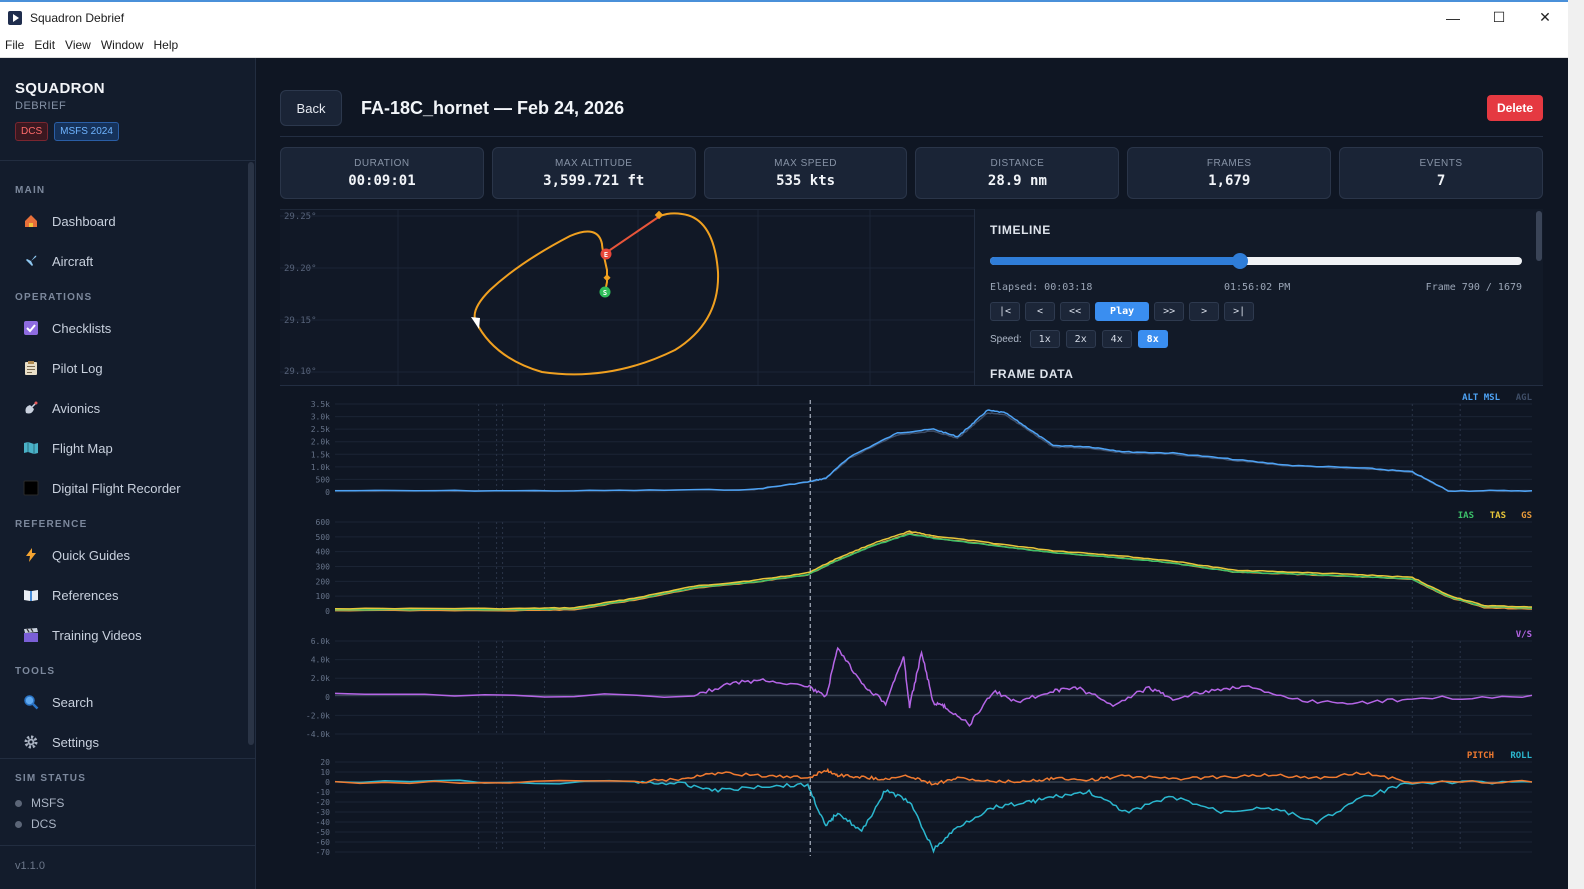 This screenshot has height=889, width=1584. I want to click on timeline-slider-handle, so click(1240, 261).